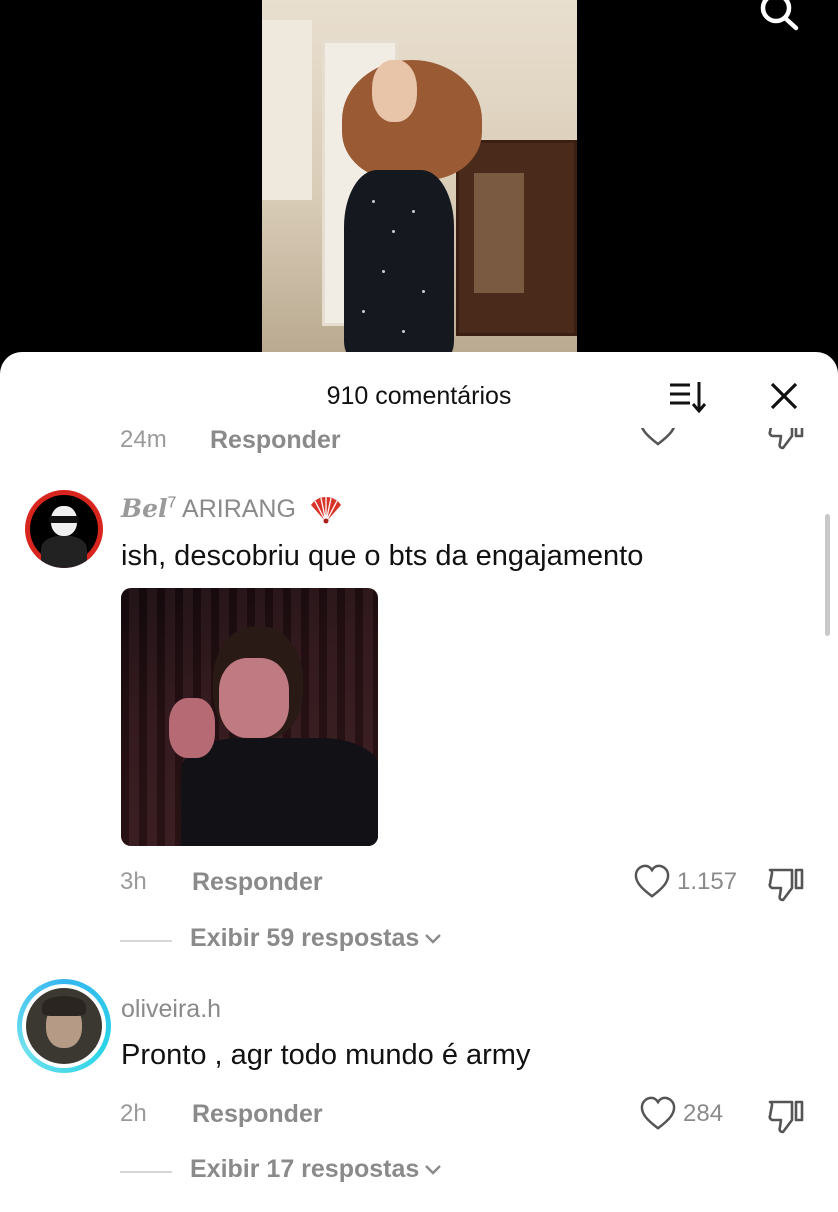 The image size is (838, 1212). What do you see at coordinates (399, 265) in the screenshot?
I see `video-person-dress` at bounding box center [399, 265].